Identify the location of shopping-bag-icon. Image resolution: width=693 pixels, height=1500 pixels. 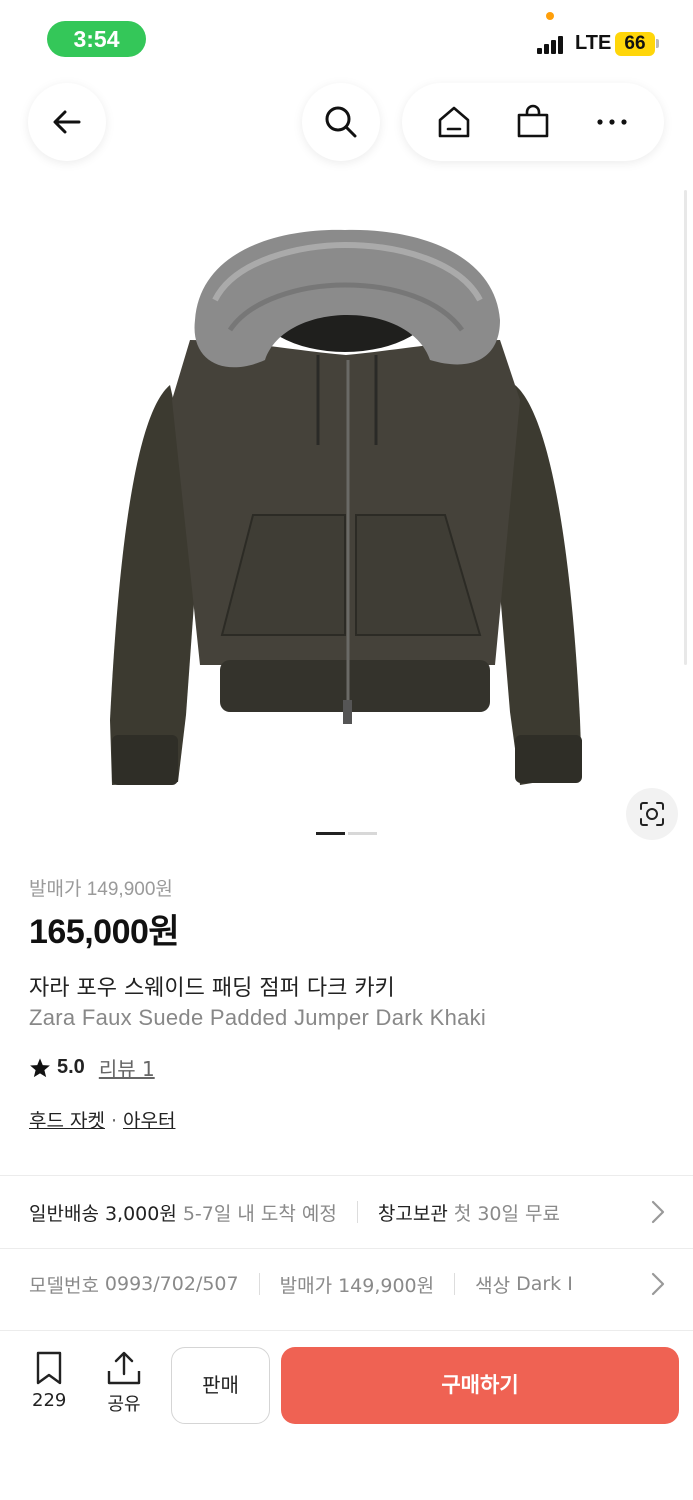
(533, 121).